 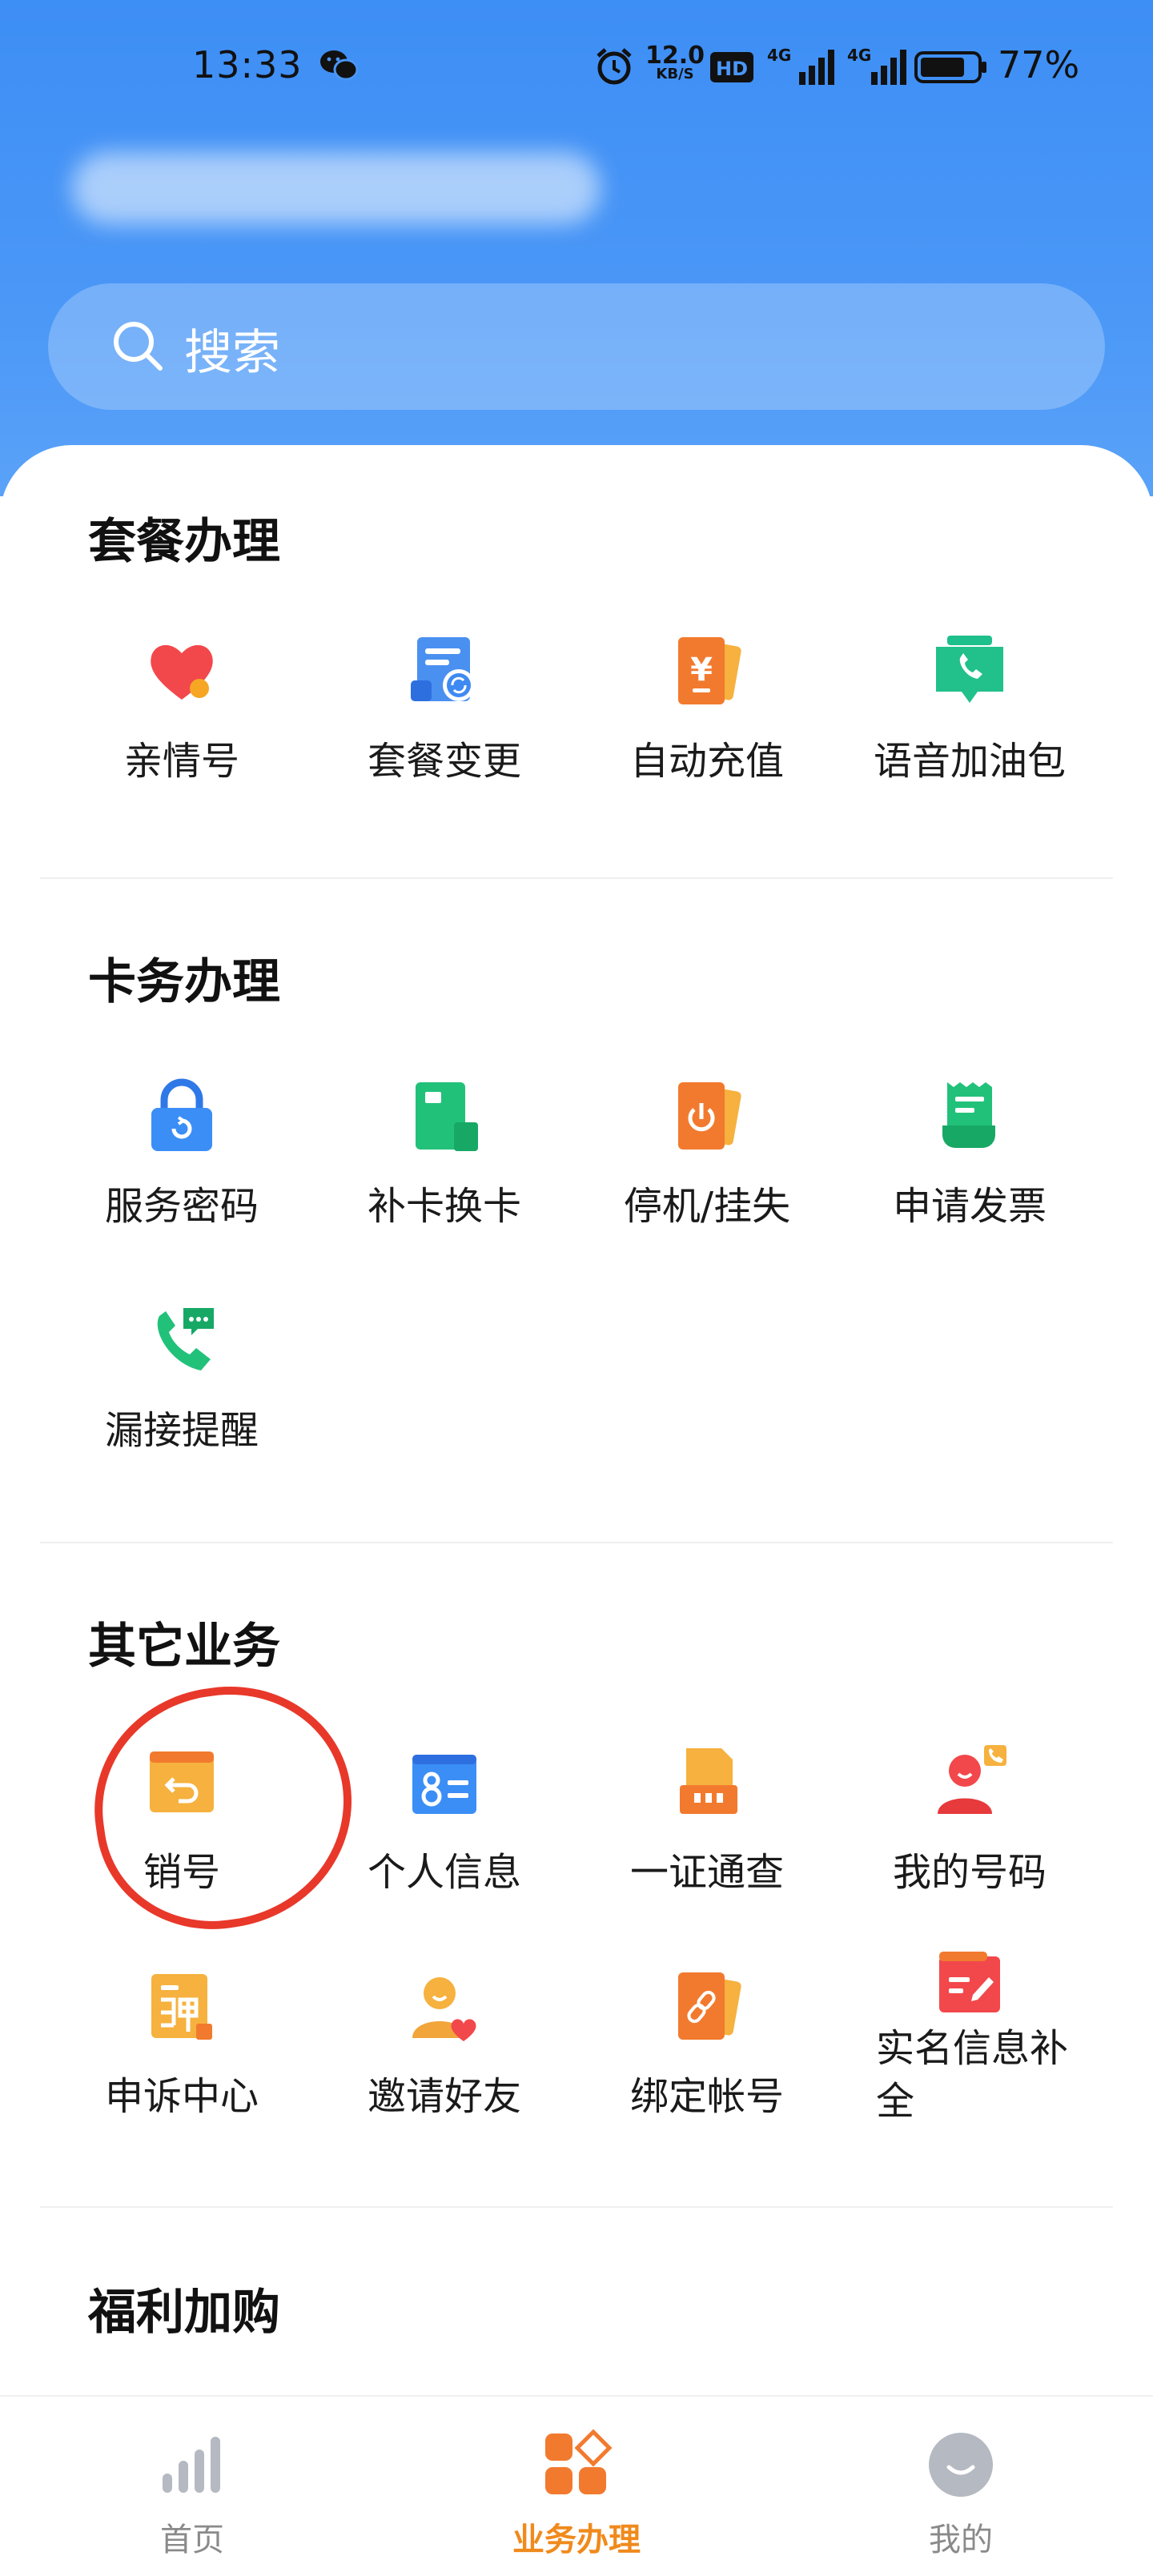 I want to click on tile-label: 申诉中心, so click(x=181, y=2096).